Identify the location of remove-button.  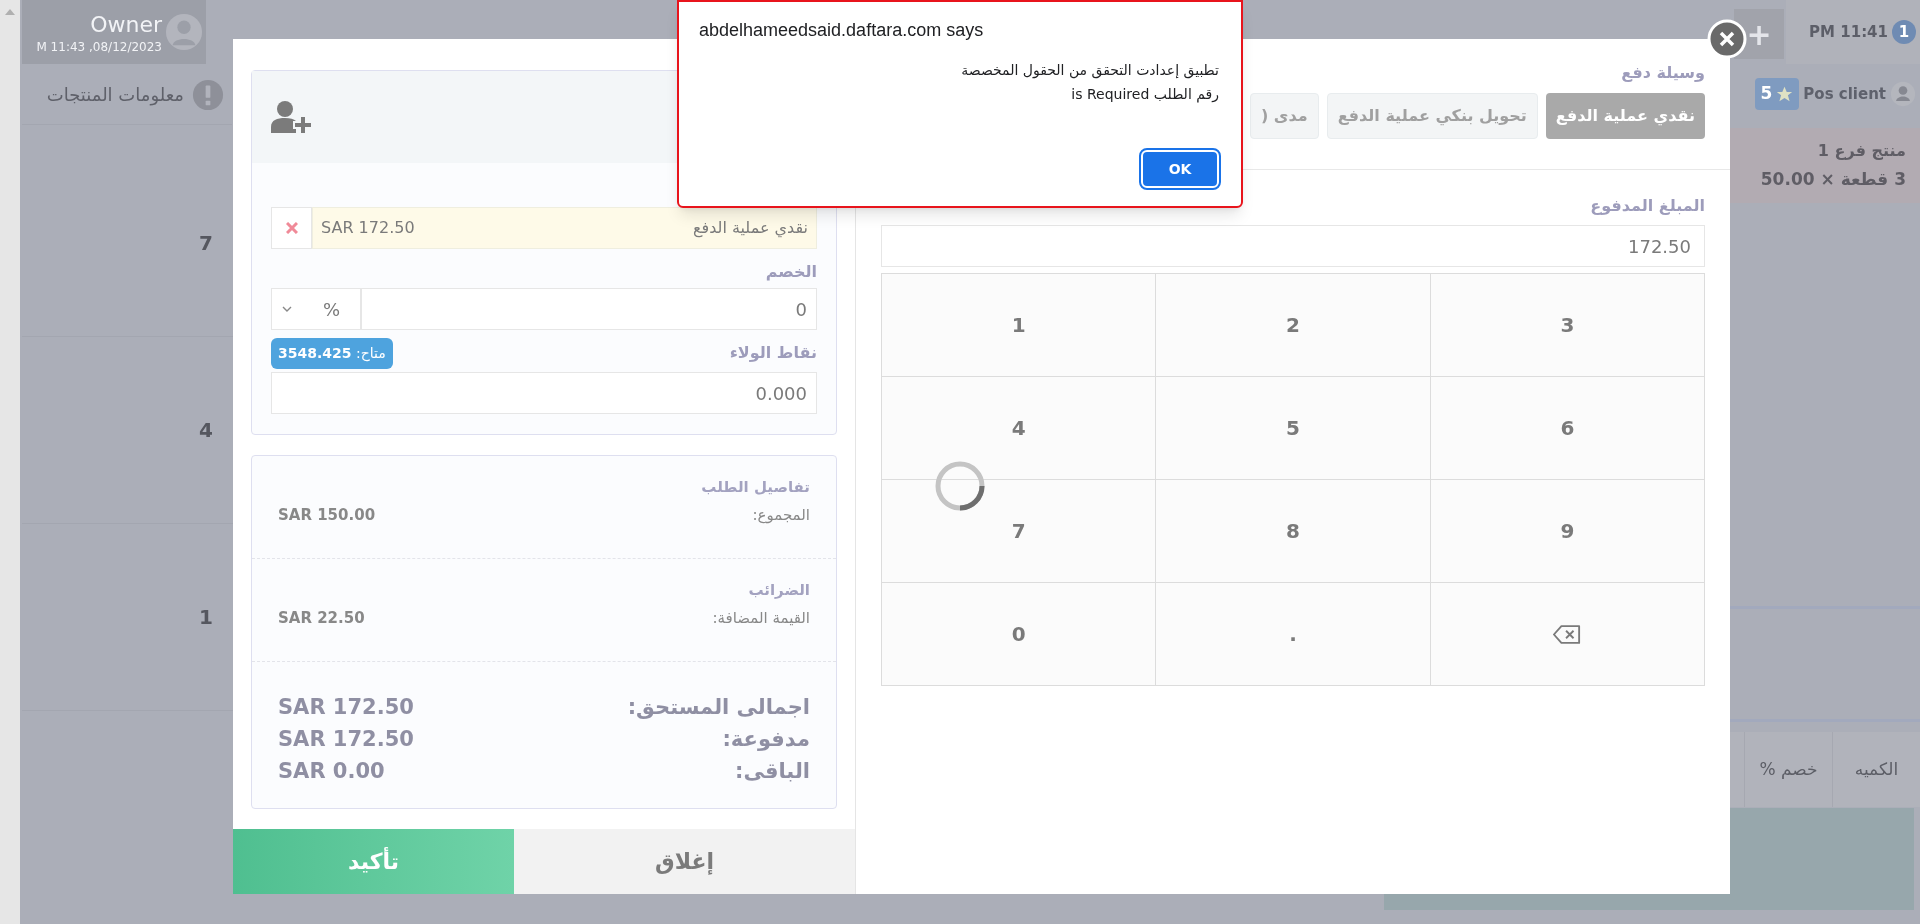
(291, 228).